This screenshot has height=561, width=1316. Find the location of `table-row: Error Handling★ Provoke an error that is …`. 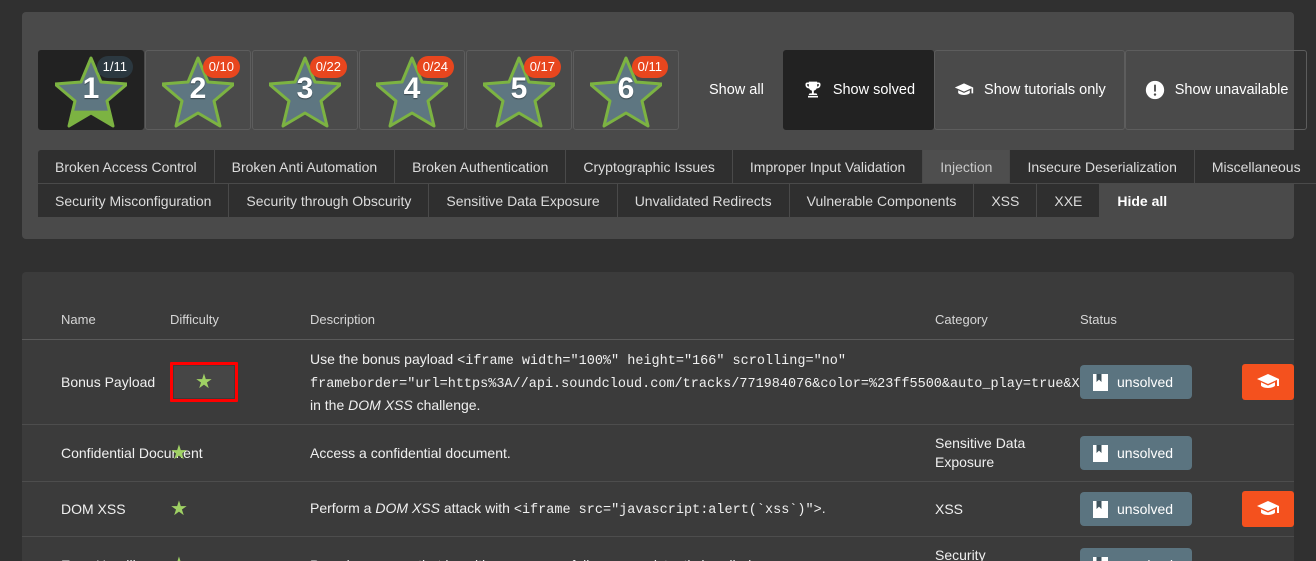

table-row: Error Handling★ Provoke an error that is … is located at coordinates (658, 548).